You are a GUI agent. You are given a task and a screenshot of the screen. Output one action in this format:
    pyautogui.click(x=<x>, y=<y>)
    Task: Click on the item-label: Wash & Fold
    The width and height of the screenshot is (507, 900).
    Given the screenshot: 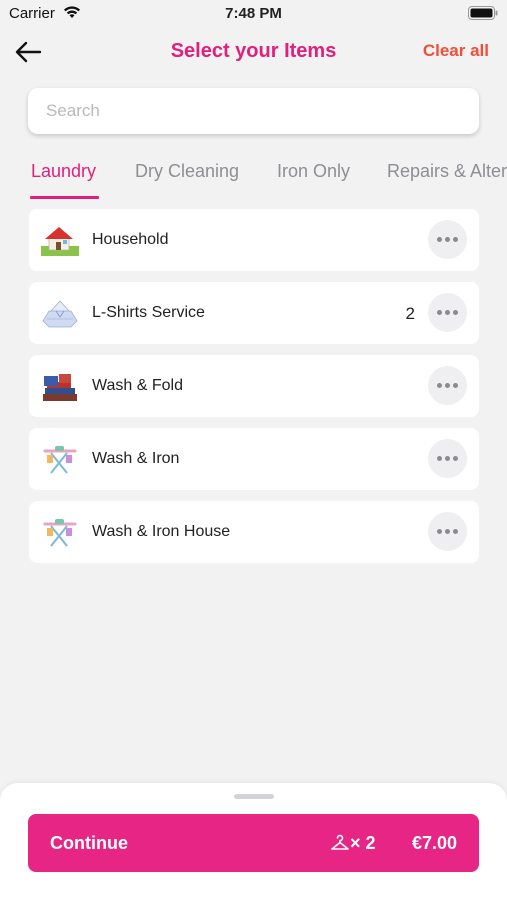 What is the action you would take?
    pyautogui.click(x=137, y=385)
    